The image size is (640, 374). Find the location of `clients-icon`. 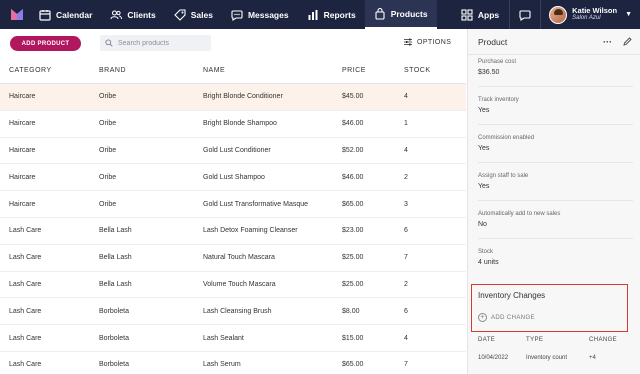

clients-icon is located at coordinates (116, 14).